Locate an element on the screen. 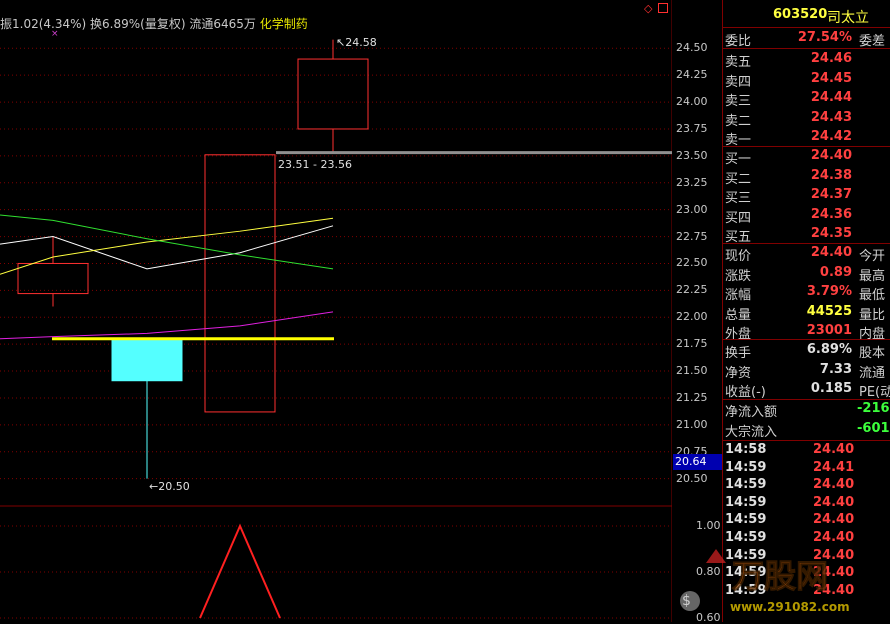 The image size is (890, 624). ask-row: 卖三 24.44 is located at coordinates (806, 99).